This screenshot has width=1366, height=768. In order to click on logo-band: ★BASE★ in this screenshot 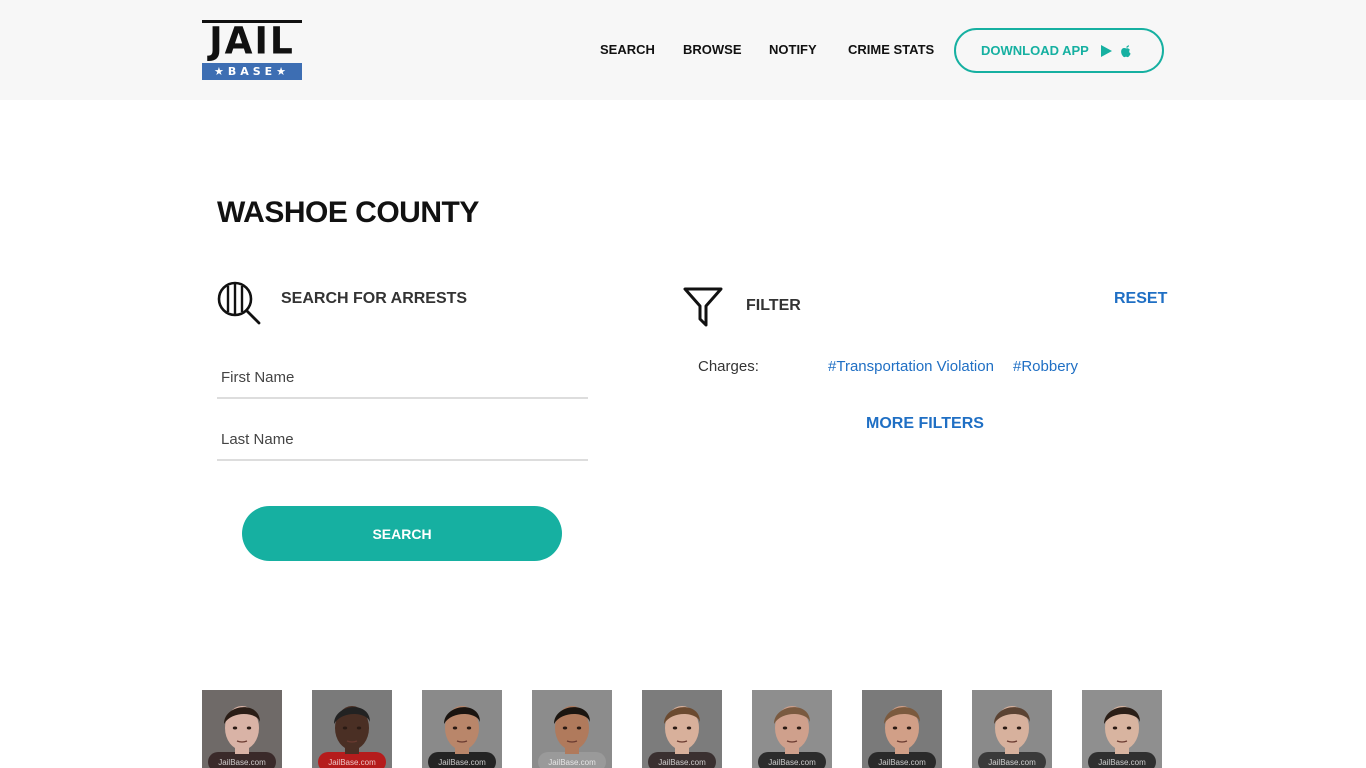, I will do `click(252, 71)`.